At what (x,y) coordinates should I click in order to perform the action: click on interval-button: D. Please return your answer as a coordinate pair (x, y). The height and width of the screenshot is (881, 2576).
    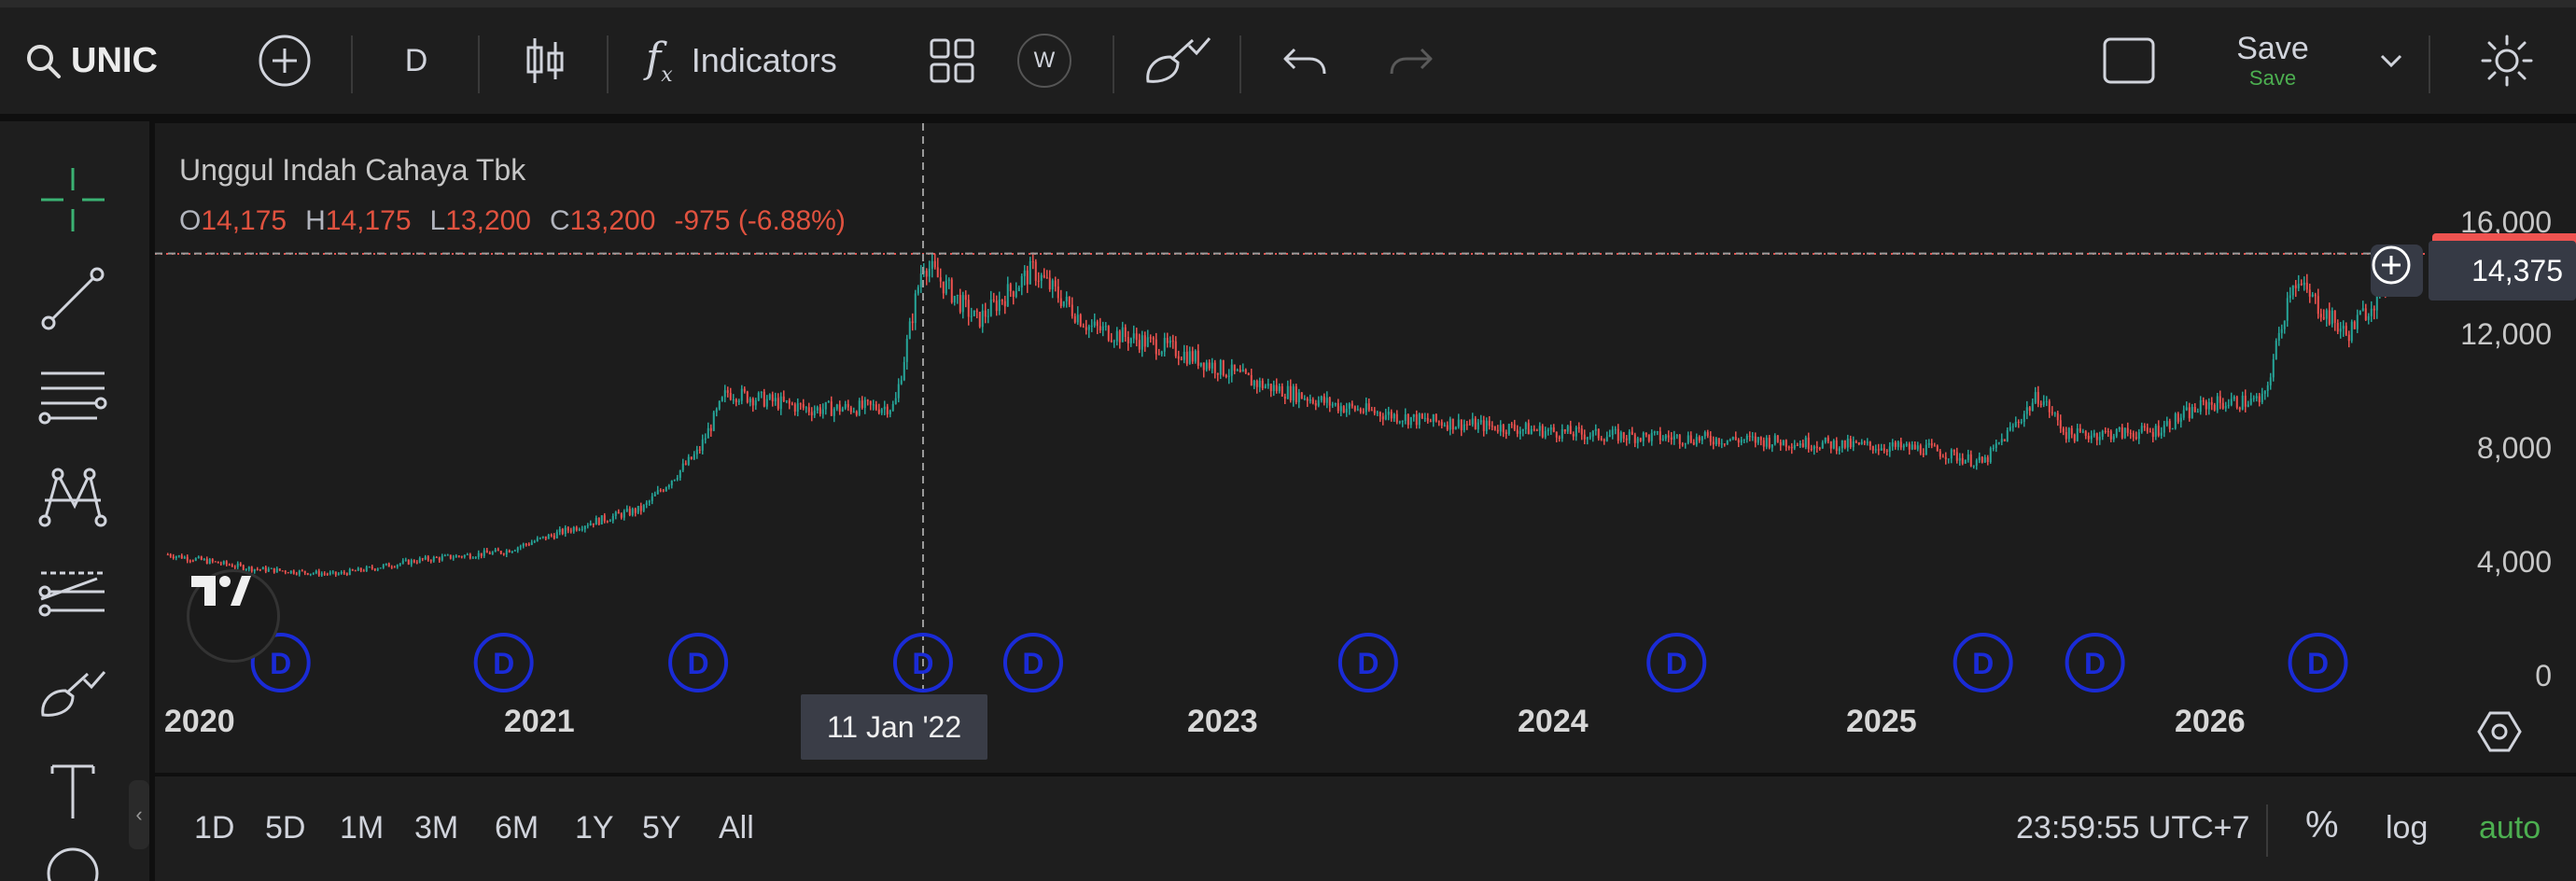
    Looking at the image, I should click on (416, 60).